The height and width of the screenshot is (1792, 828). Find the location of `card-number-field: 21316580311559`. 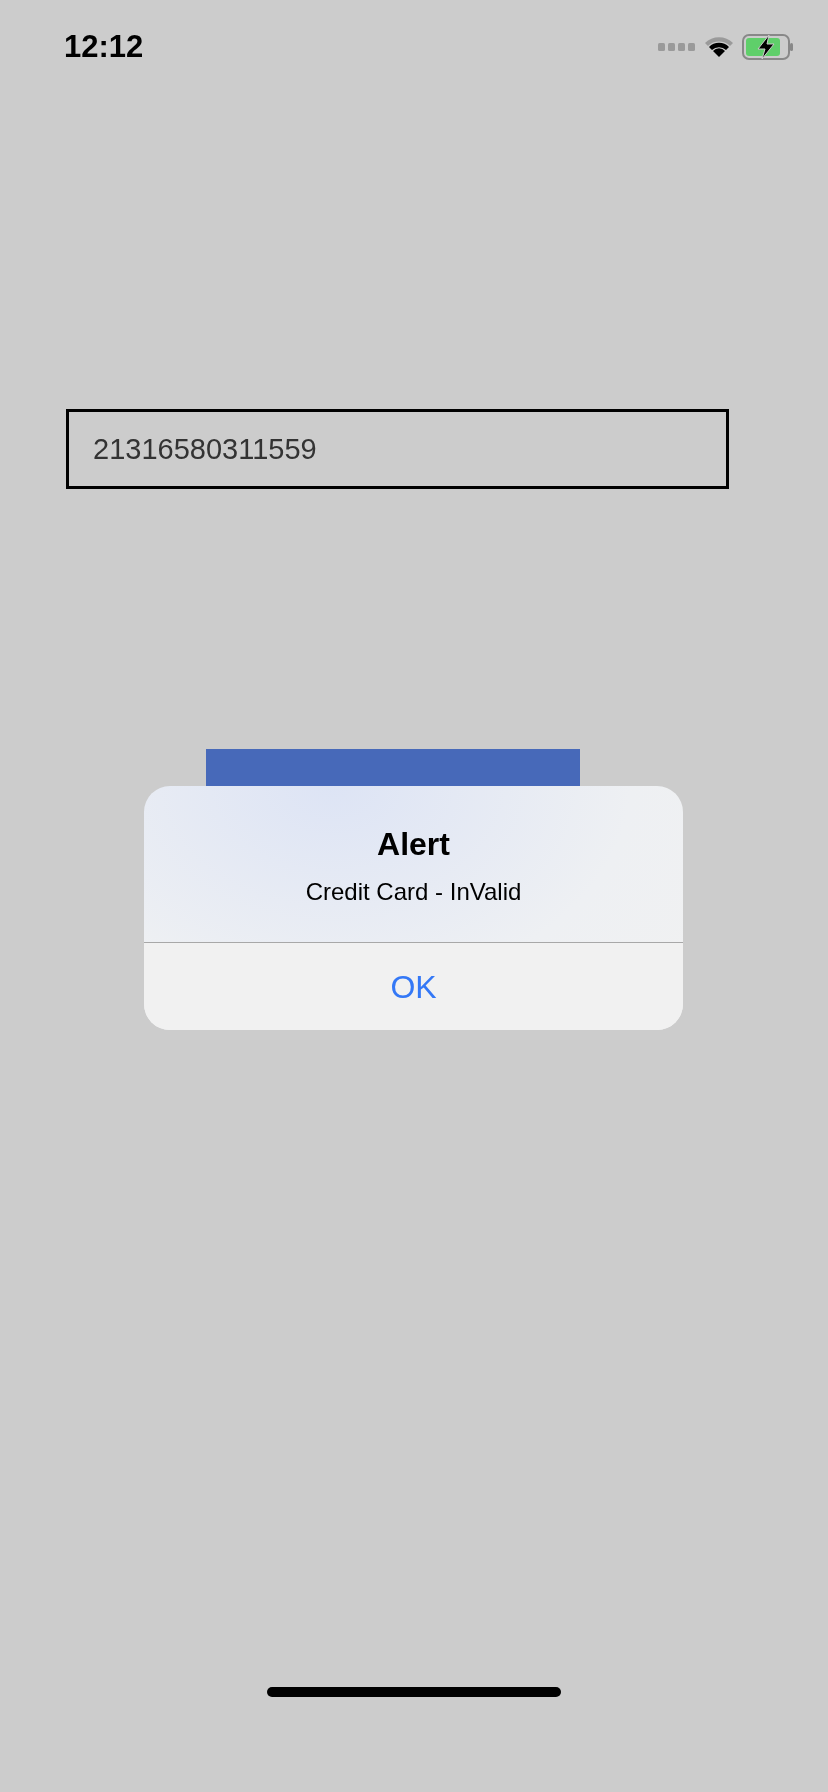

card-number-field: 21316580311559 is located at coordinates (397, 449).